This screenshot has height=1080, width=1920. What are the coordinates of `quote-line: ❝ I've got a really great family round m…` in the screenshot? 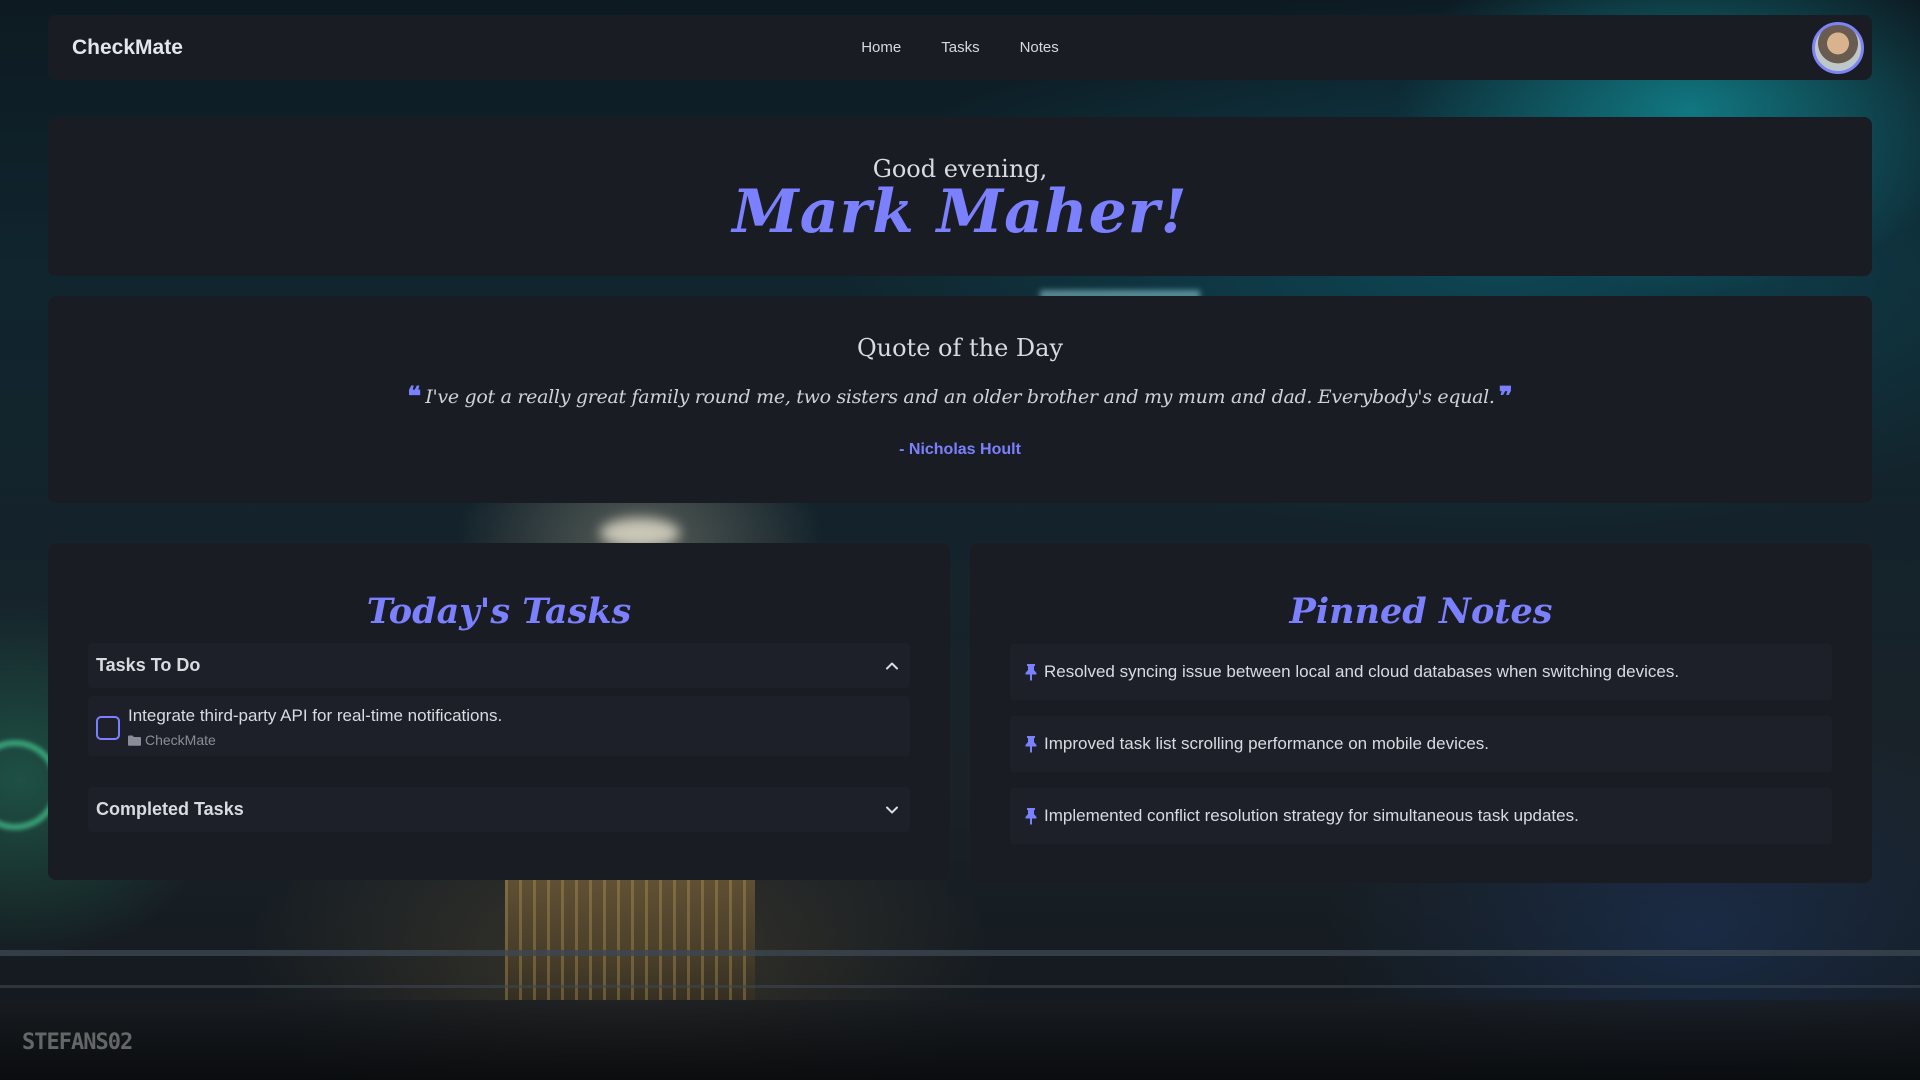 It's located at (960, 397).